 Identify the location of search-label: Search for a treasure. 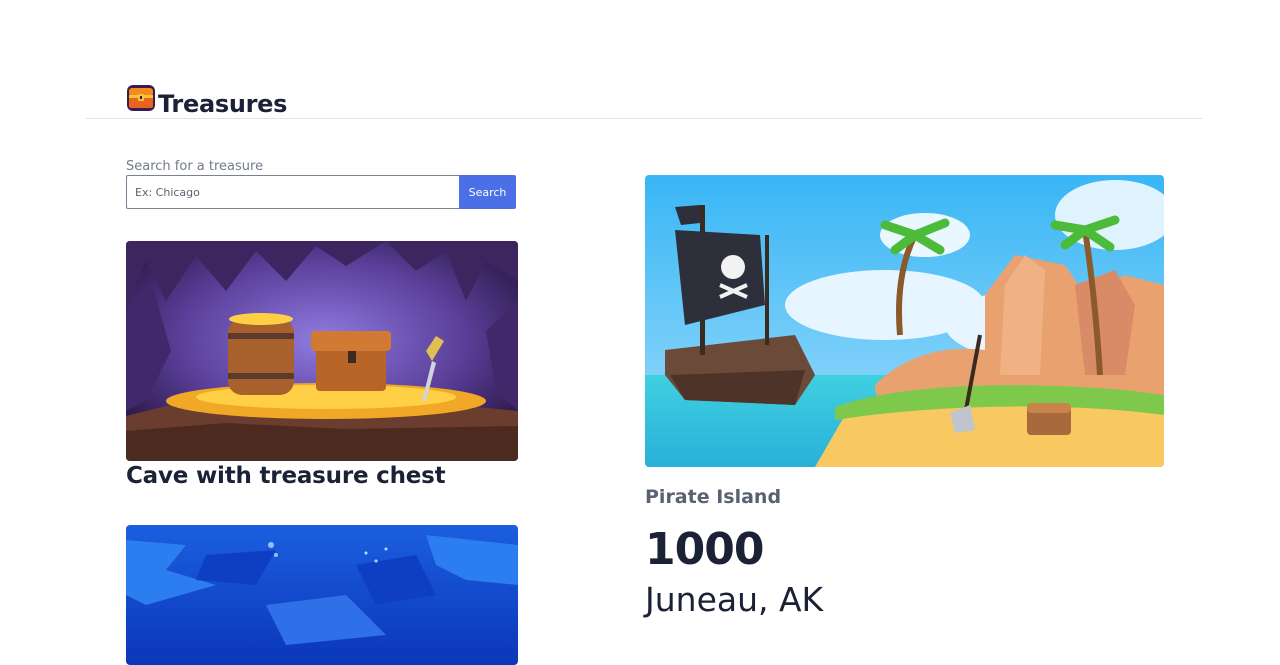
(195, 166).